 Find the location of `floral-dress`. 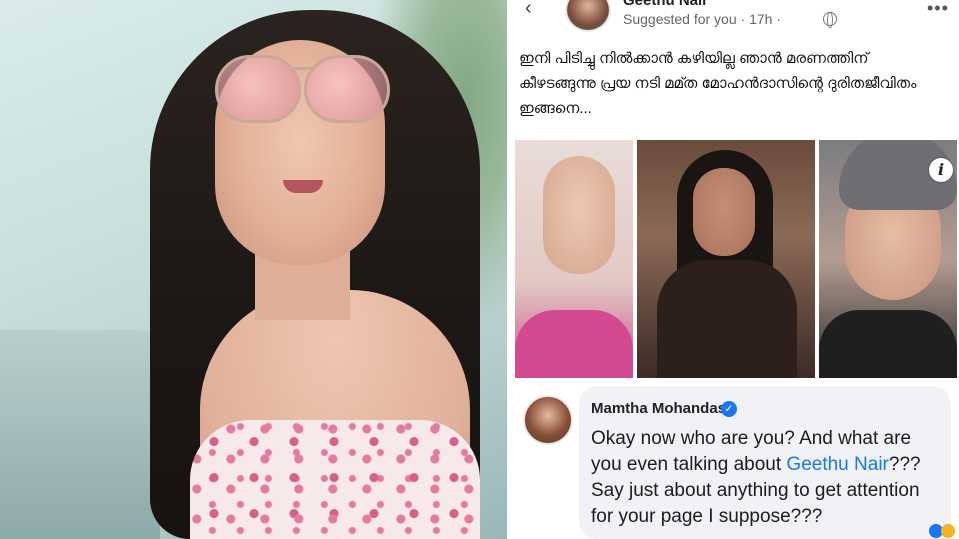

floral-dress is located at coordinates (335, 479).